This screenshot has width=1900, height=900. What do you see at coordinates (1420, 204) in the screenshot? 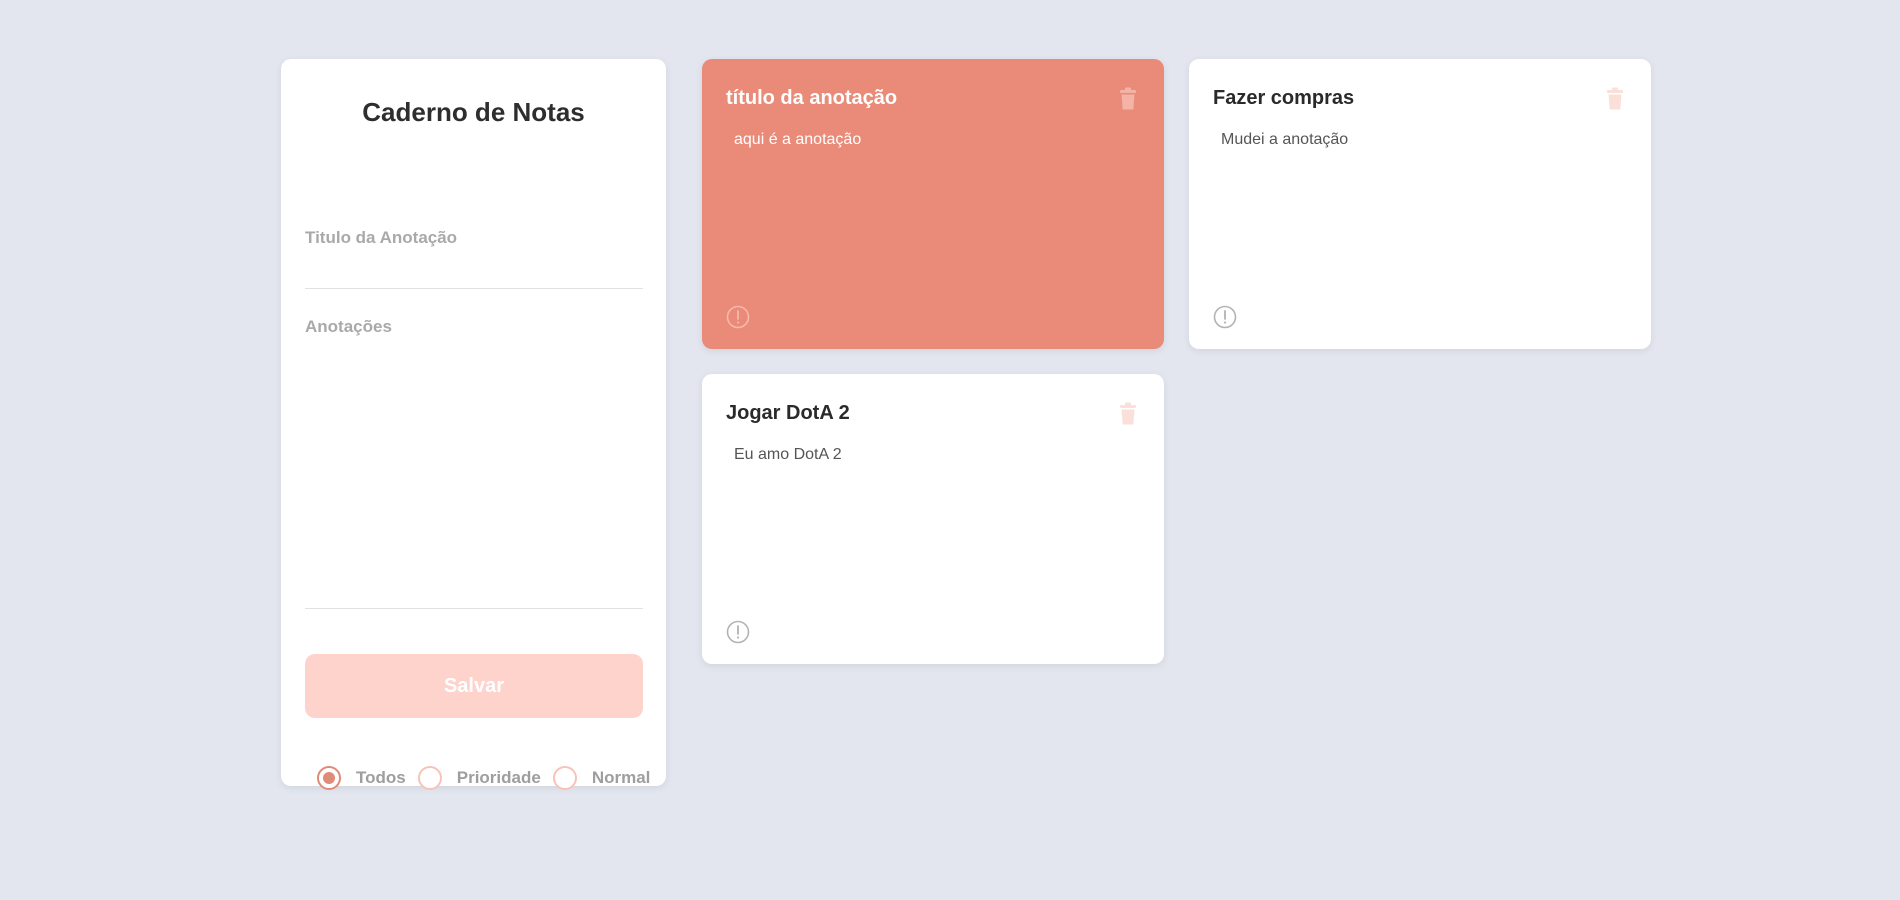
I see `note-card: Fazer compras Mudei a anotação` at bounding box center [1420, 204].